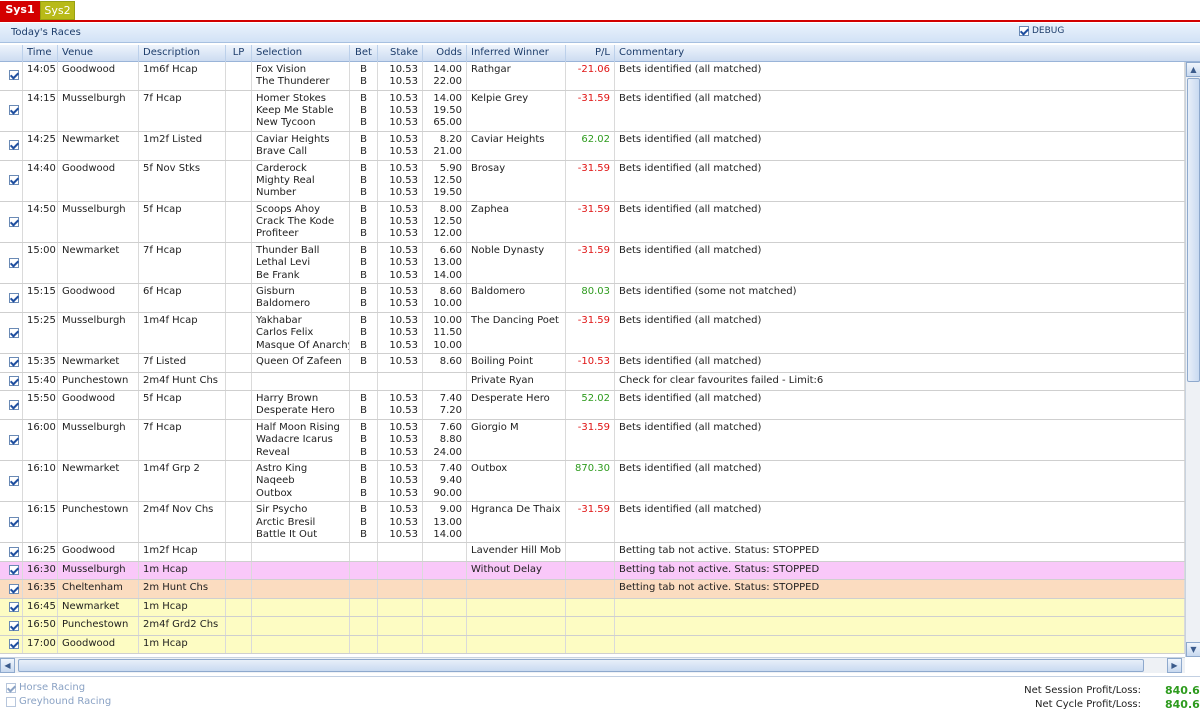 The height and width of the screenshot is (711, 1200). I want to click on tab-sys2: Sys2, so click(57, 10).